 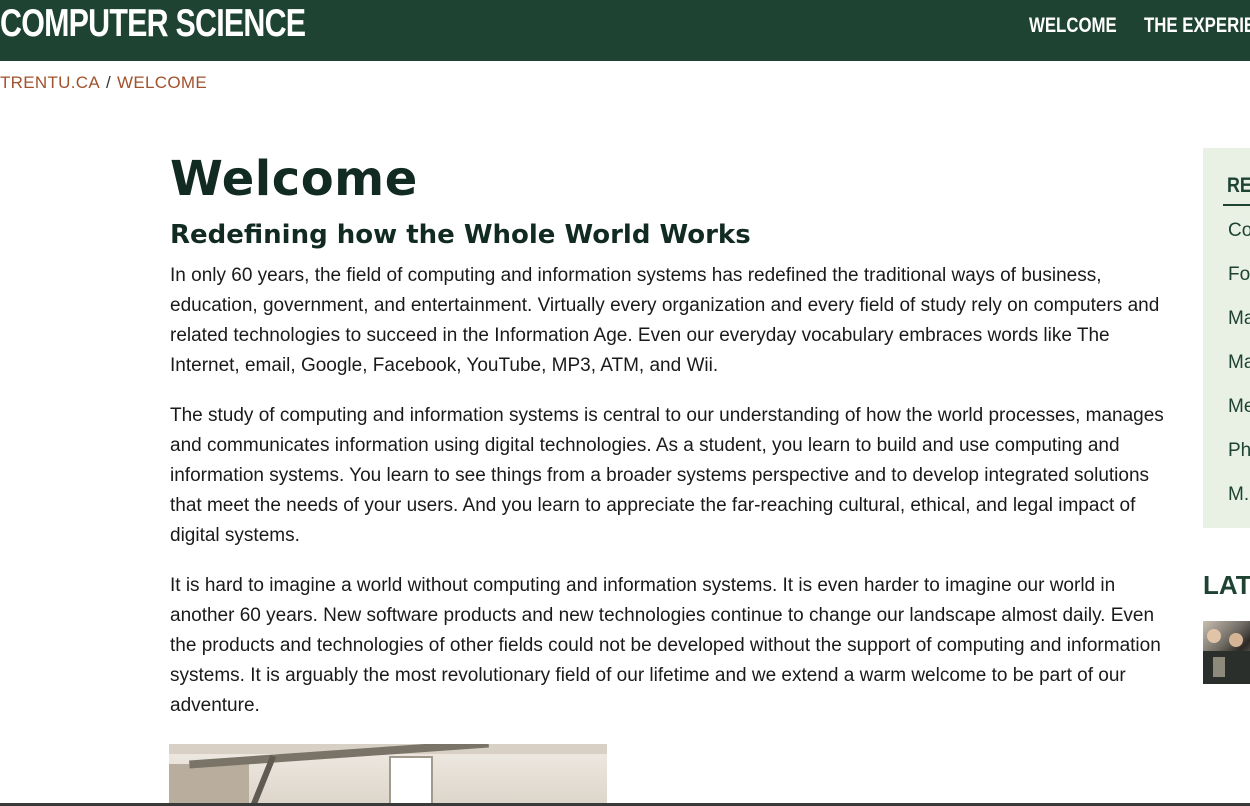 I want to click on nav-welcome: WELCOME, so click(x=1073, y=26).